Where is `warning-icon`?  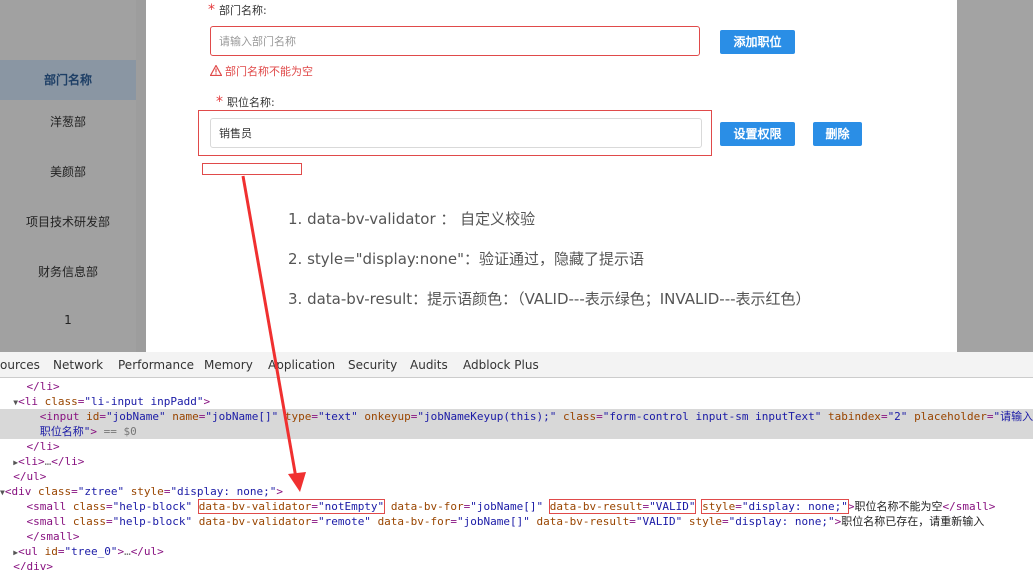
warning-icon is located at coordinates (216, 70).